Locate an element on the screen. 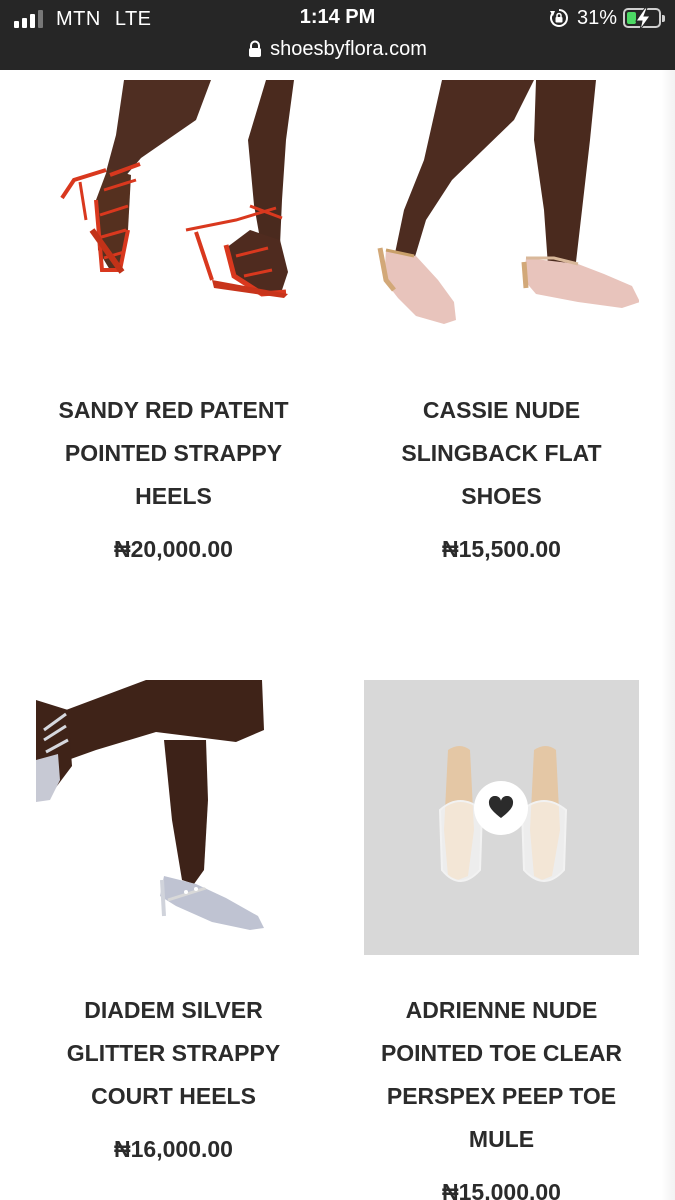 This screenshot has height=1200, width=675. lock-icon is located at coordinates (255, 48).